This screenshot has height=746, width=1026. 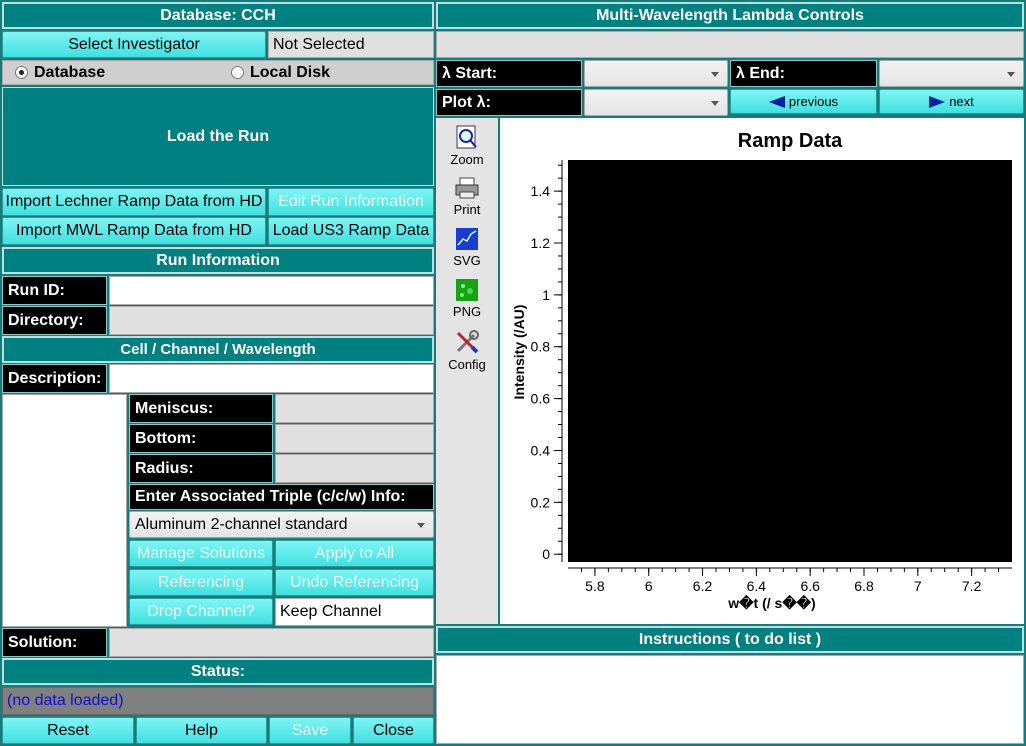 I want to click on local-disk-radio-label: Local Disk, so click(x=290, y=73).